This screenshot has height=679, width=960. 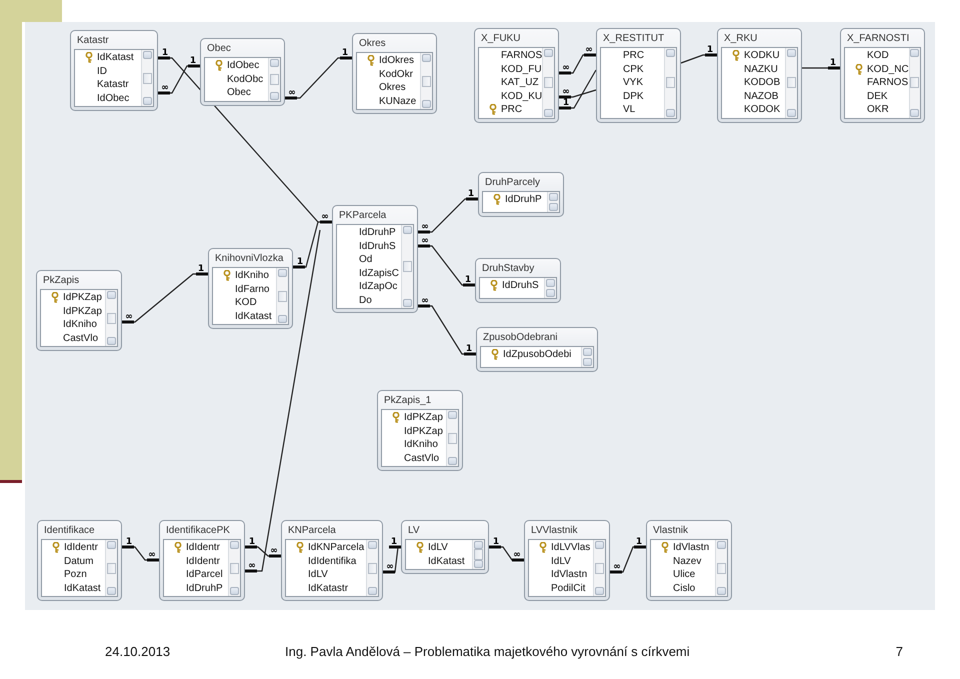 I want to click on table-card: KnihovniVlozka IdKniho IdFarno KOD IdKatast, so click(x=250, y=288).